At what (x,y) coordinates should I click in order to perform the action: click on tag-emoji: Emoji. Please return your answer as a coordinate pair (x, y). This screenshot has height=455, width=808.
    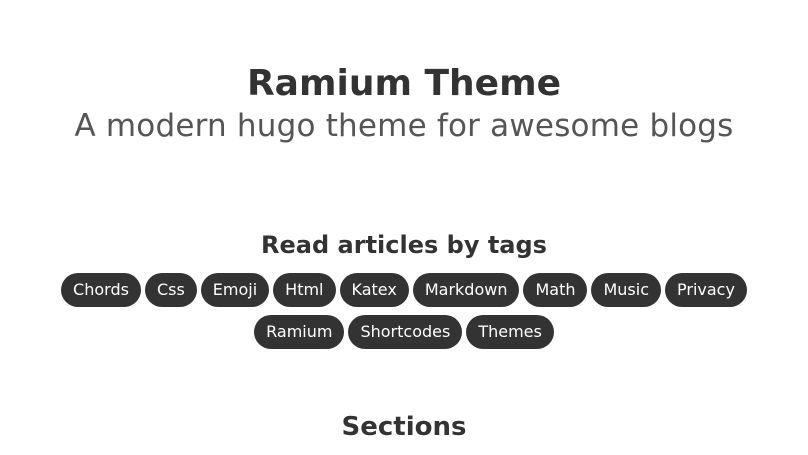
    Looking at the image, I should click on (235, 290).